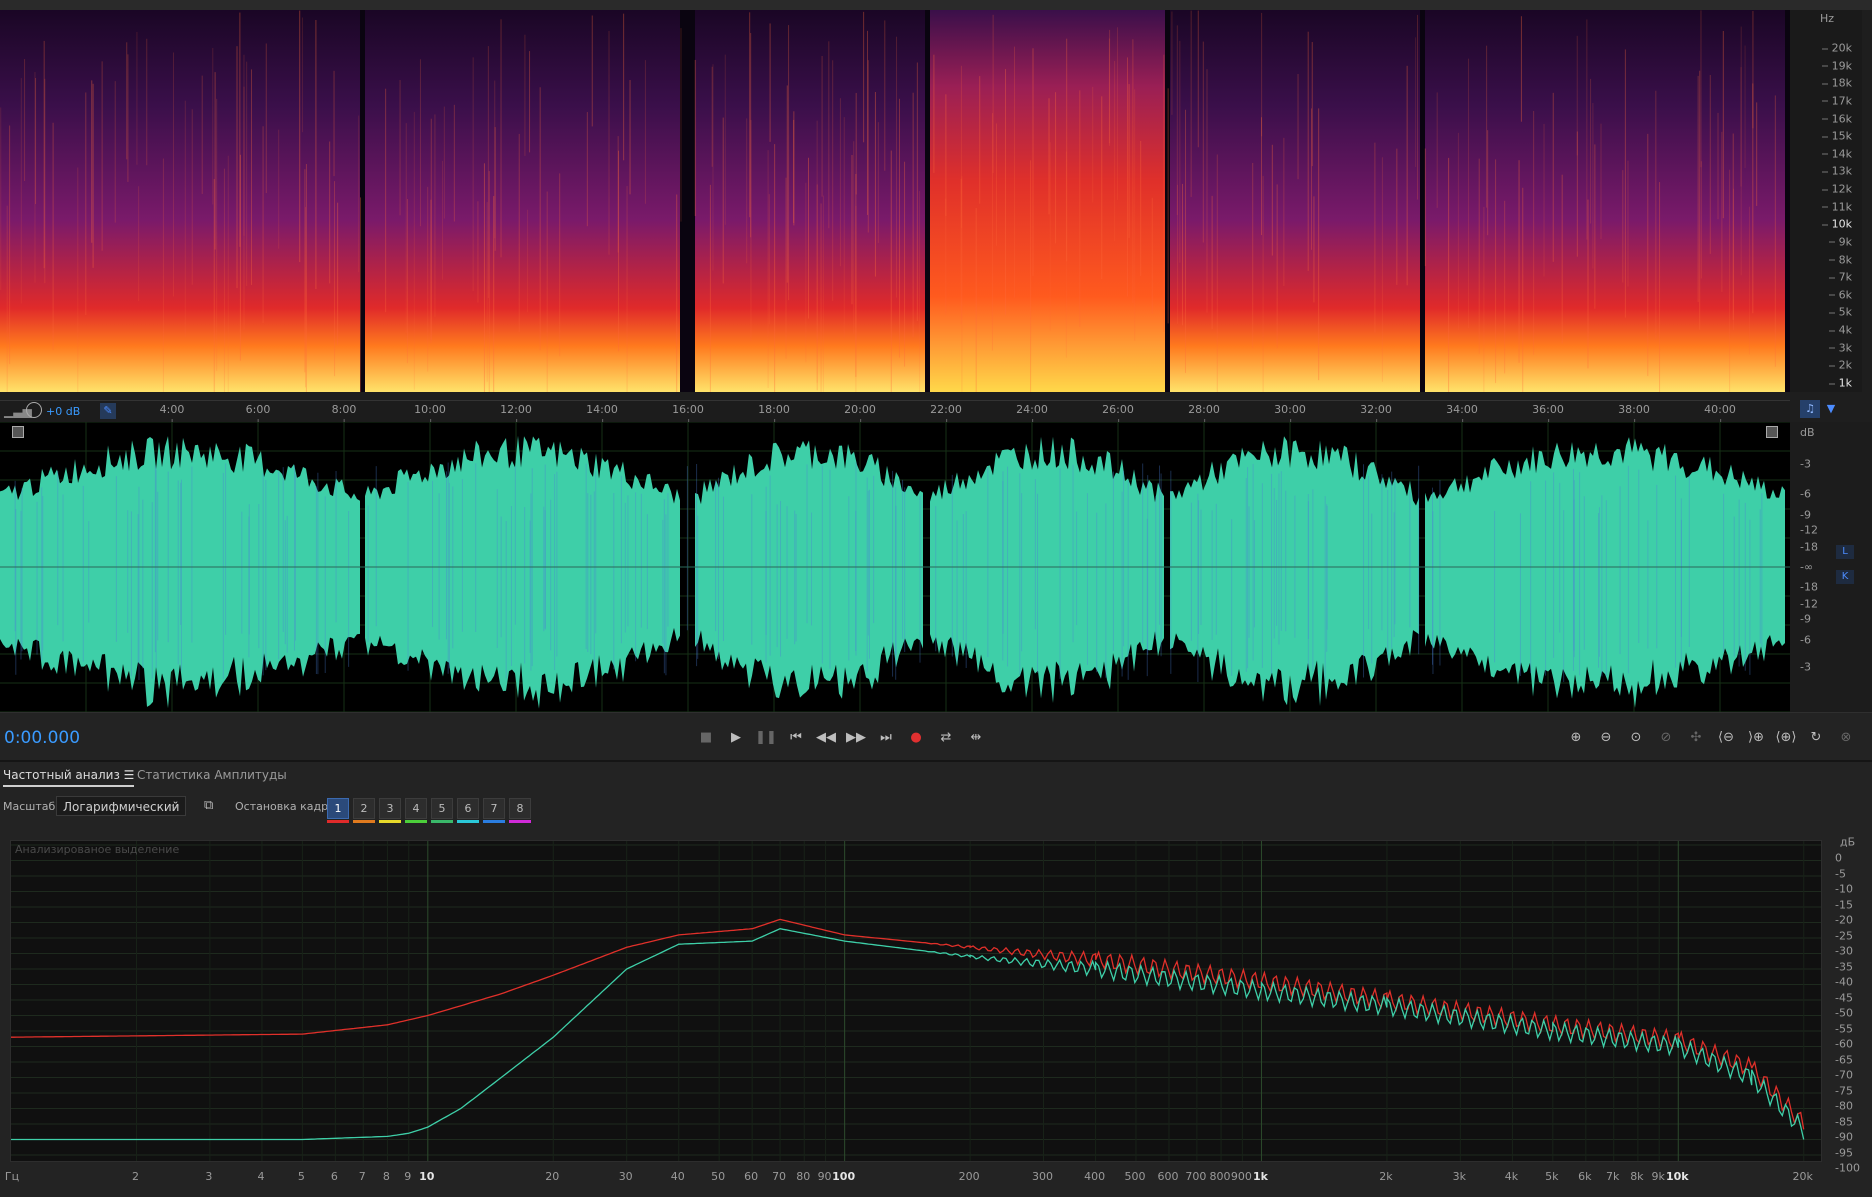 The height and width of the screenshot is (1197, 1872). I want to click on zoom-in-left-icon: ⟨⊖, so click(1726, 738).